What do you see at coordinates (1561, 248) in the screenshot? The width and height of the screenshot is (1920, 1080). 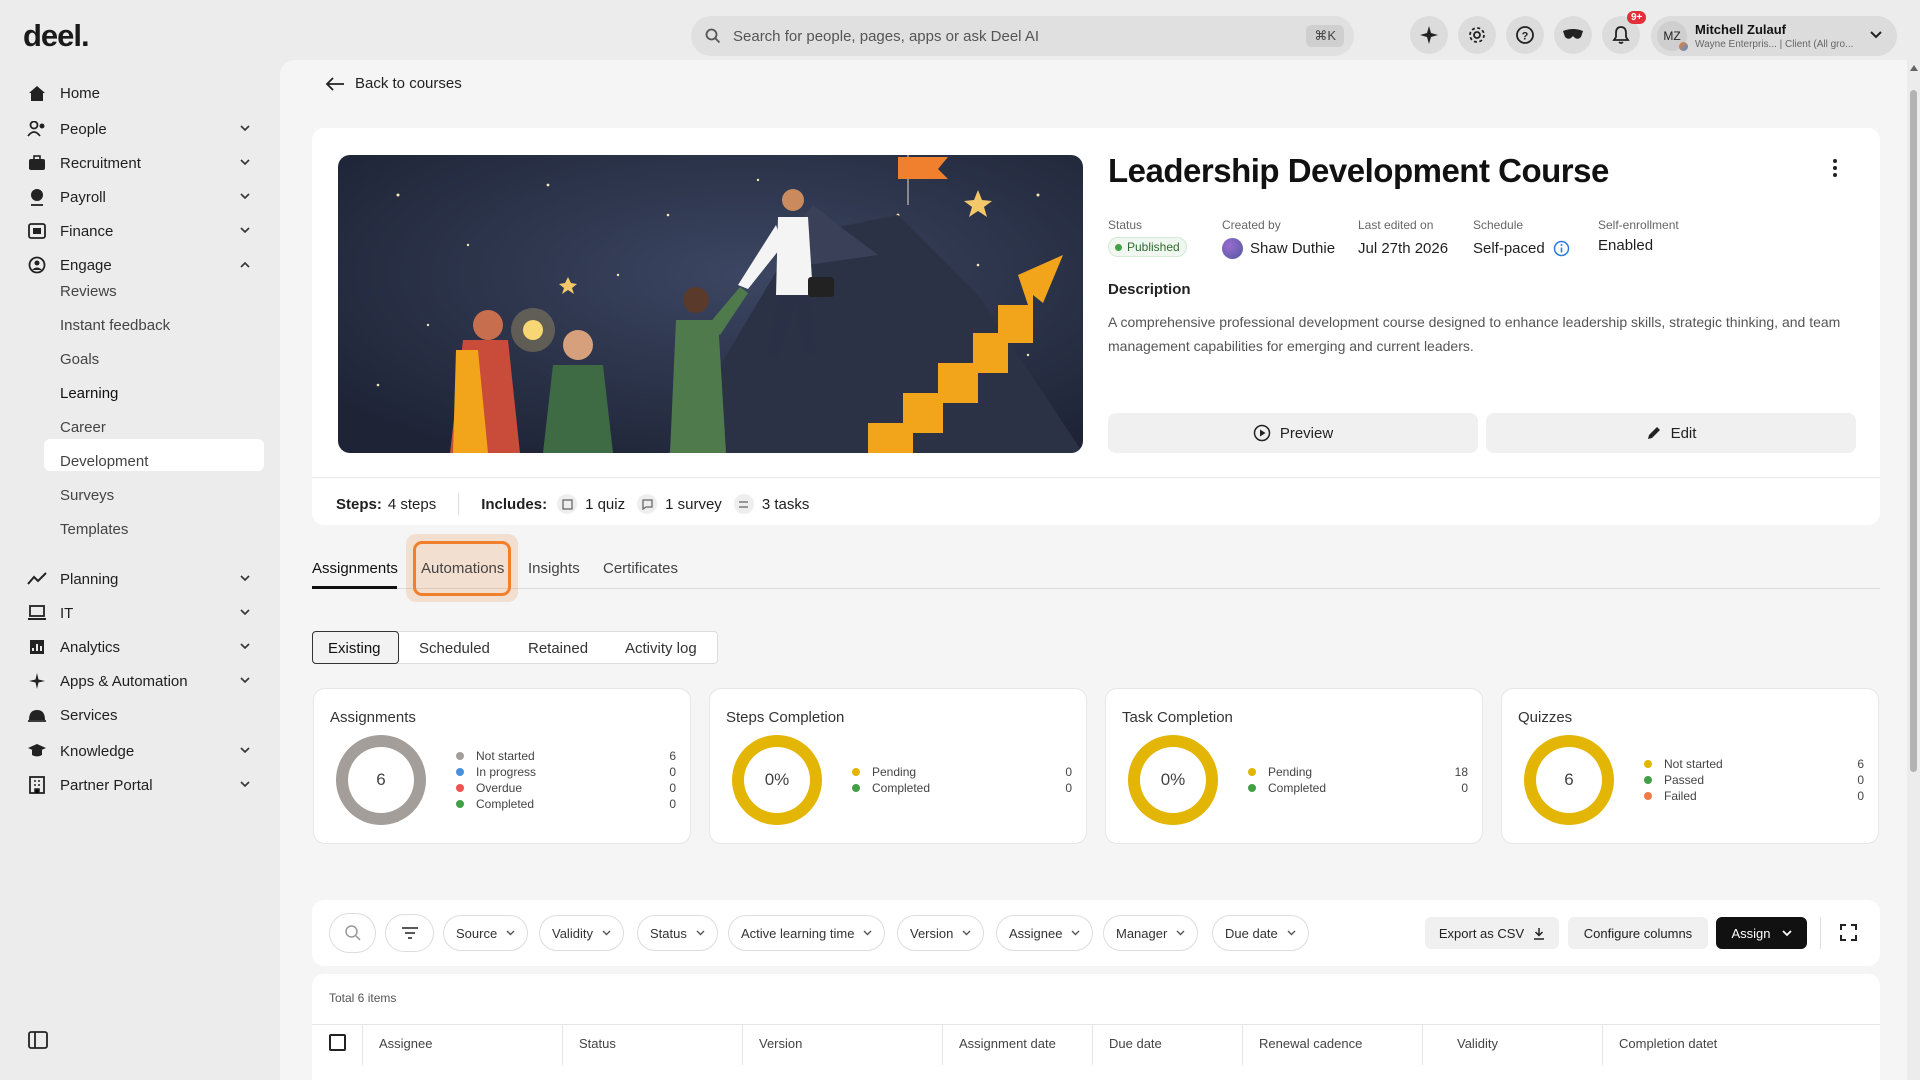 I see `info-icon` at bounding box center [1561, 248].